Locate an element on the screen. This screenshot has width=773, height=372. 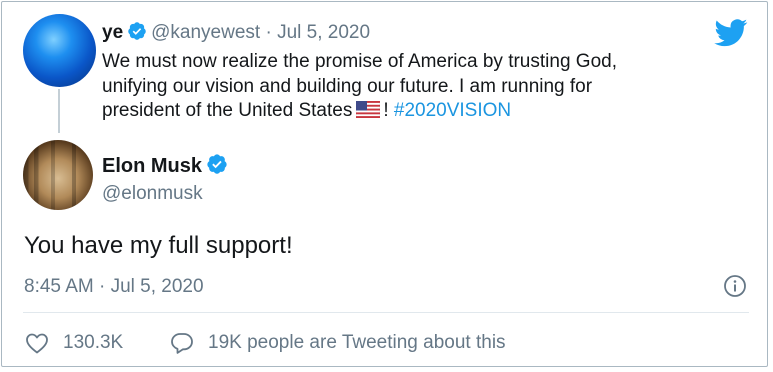
author-name-text: Elon Musk is located at coordinates (152, 166).